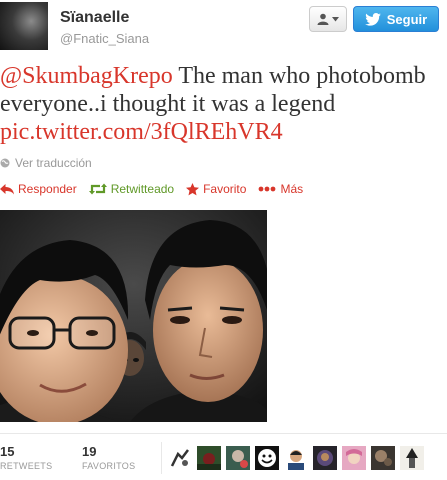  I want to click on reply-button: Responder, so click(38, 189).